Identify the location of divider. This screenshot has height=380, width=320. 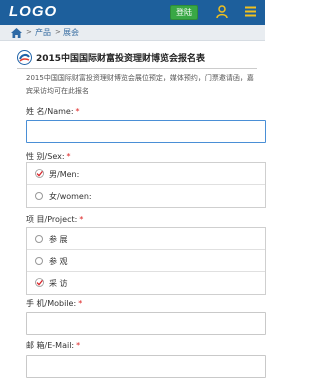
(137, 68).